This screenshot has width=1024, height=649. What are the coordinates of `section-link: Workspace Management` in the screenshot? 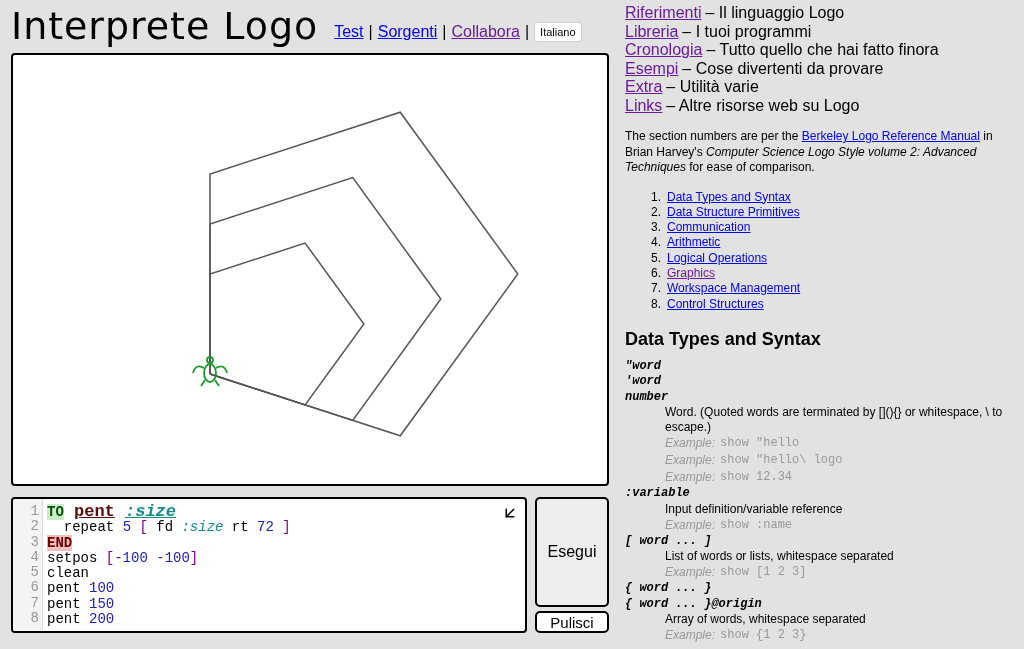 It's located at (734, 289).